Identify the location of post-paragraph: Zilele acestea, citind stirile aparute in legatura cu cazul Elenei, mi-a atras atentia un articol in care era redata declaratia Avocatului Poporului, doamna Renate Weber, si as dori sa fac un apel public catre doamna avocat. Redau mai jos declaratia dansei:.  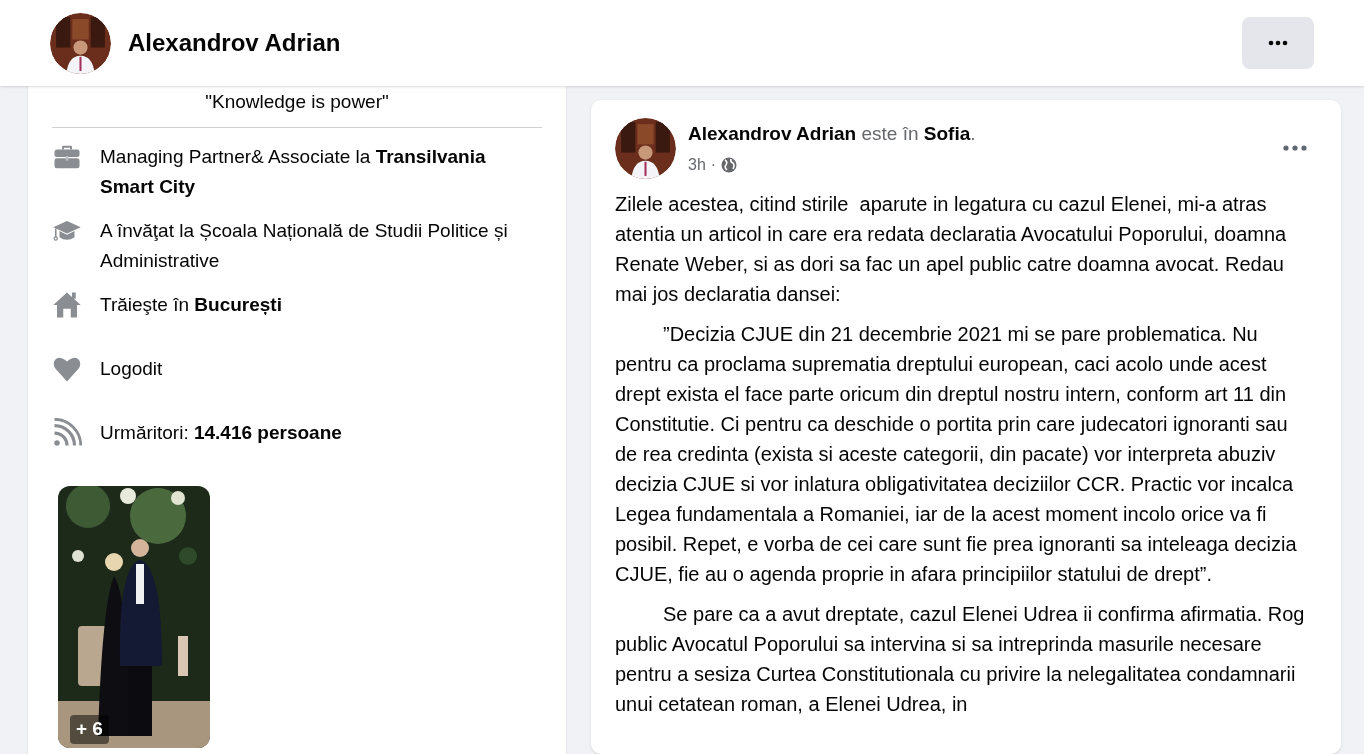
(951, 249).